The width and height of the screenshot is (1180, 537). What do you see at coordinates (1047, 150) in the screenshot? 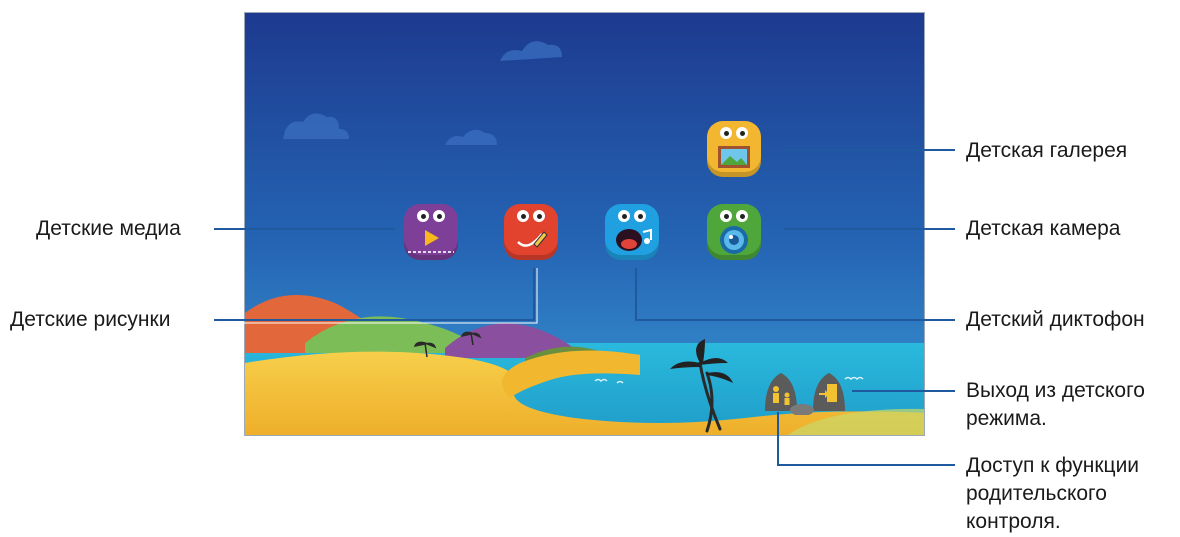
I see `label-kids-gallery: Детская галерея` at bounding box center [1047, 150].